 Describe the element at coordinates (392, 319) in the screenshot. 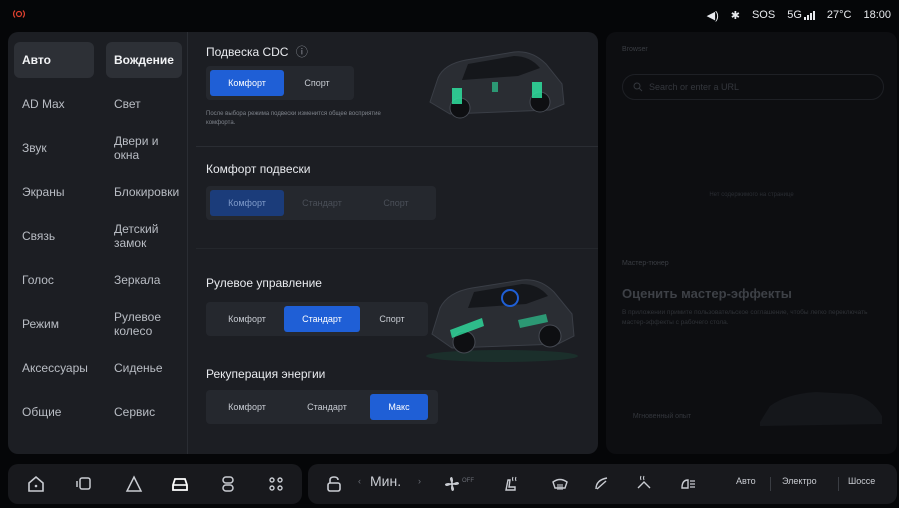

I see `steering-sport-option: Спорт` at that location.